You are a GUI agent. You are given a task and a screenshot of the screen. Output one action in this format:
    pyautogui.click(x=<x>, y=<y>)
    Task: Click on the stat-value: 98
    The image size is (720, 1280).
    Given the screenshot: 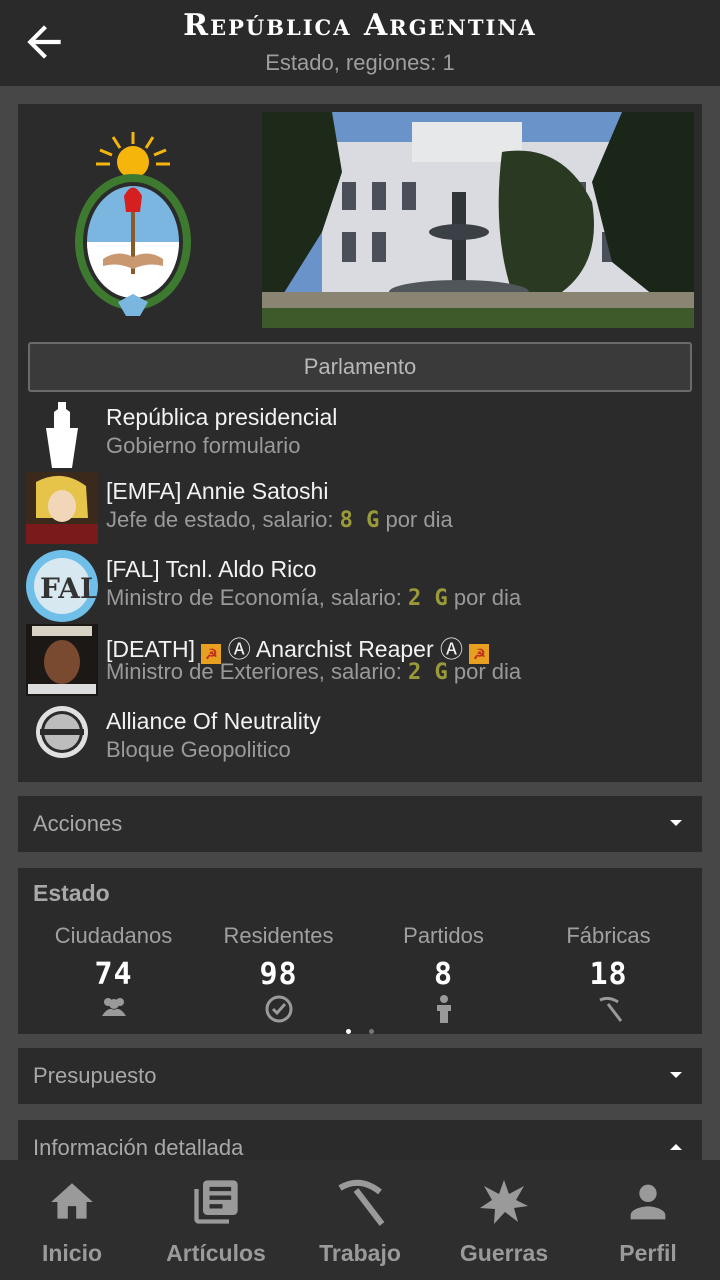 What is the action you would take?
    pyautogui.click(x=278, y=974)
    